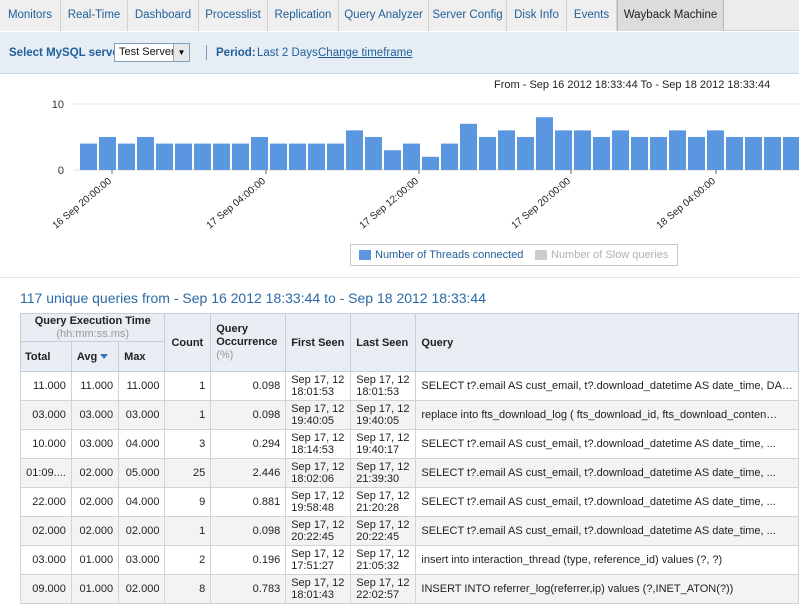 The height and width of the screenshot is (611, 799). What do you see at coordinates (609, 255) in the screenshot?
I see `legend-slow: Number of Slow queries` at bounding box center [609, 255].